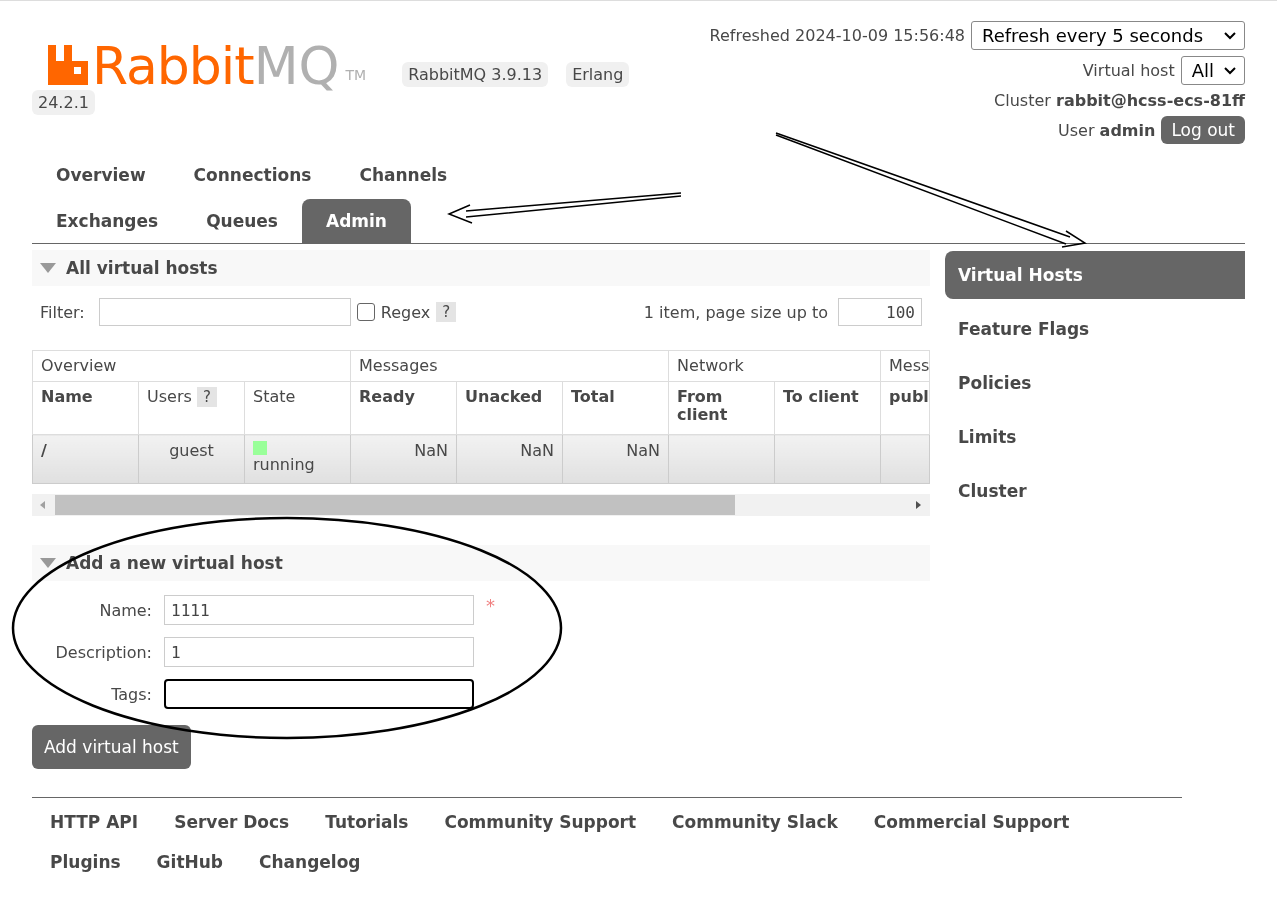 The width and height of the screenshot is (1277, 913). I want to click on footer-link: Plugins, so click(85, 862).